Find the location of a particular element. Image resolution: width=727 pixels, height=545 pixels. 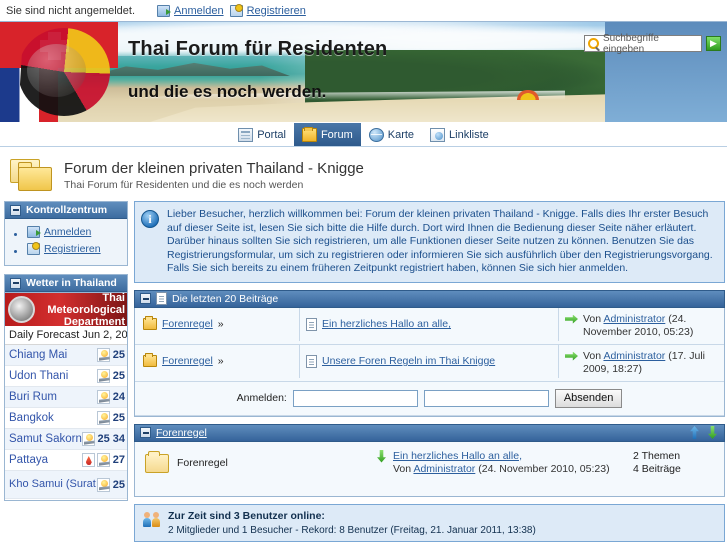

linklist-icon is located at coordinates (438, 134).